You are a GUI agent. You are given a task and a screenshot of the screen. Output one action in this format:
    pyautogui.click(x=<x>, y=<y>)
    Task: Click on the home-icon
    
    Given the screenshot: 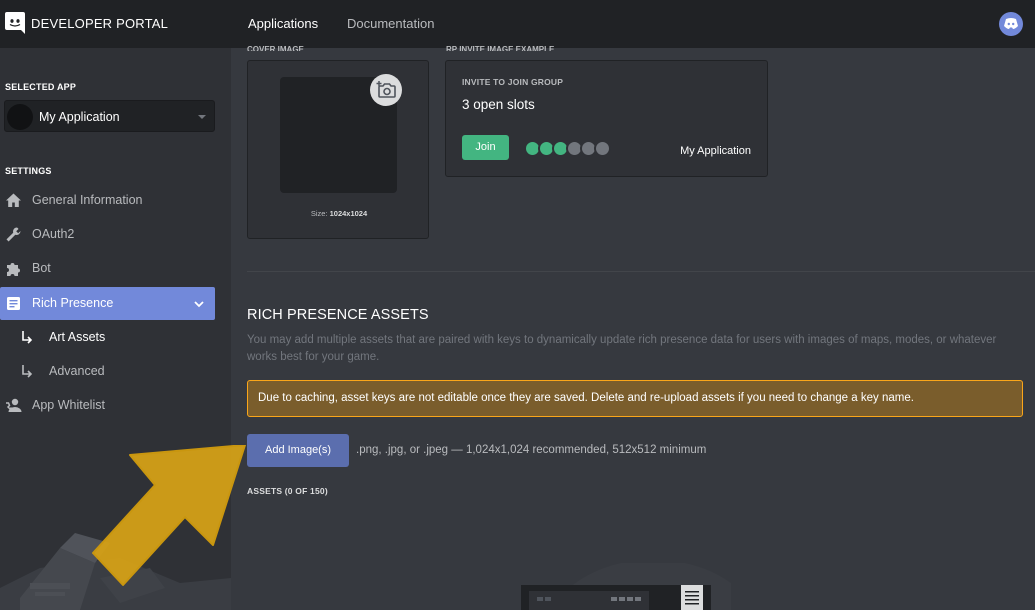 What is the action you would take?
    pyautogui.click(x=13, y=200)
    